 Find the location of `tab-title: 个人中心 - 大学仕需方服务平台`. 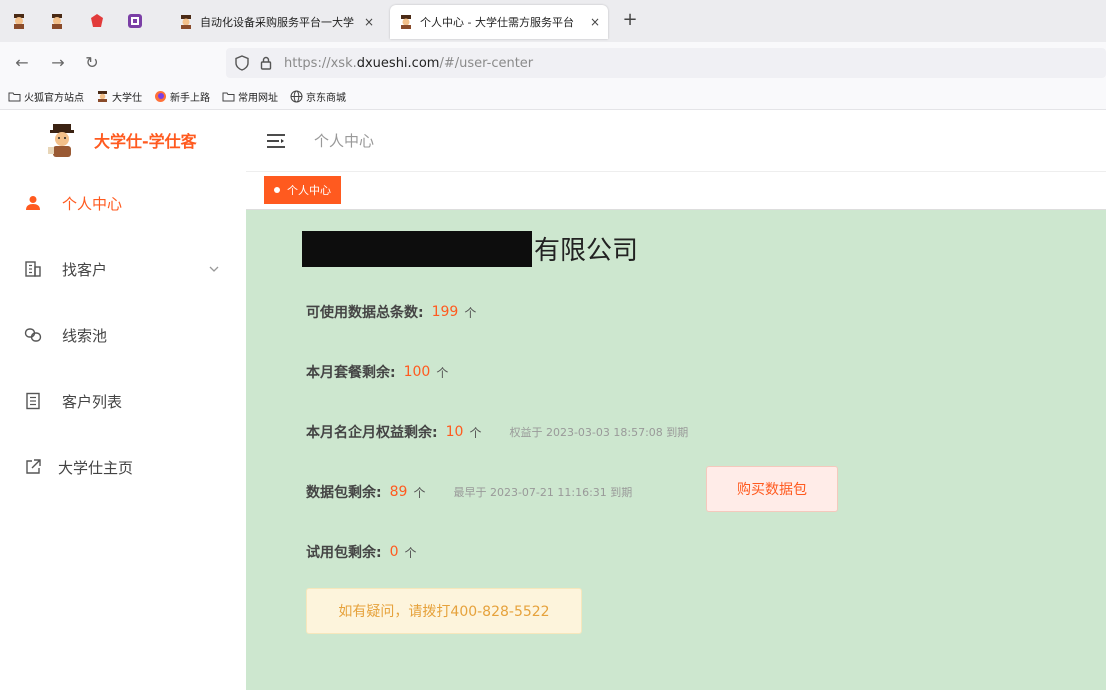

tab-title: 个人中心 - 大学仕需方服务平台 is located at coordinates (497, 22).